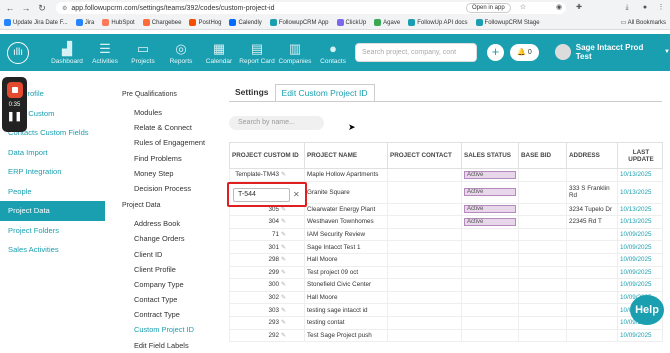  I want to click on bookmark-item: FollowUp API docs, so click(438, 22).